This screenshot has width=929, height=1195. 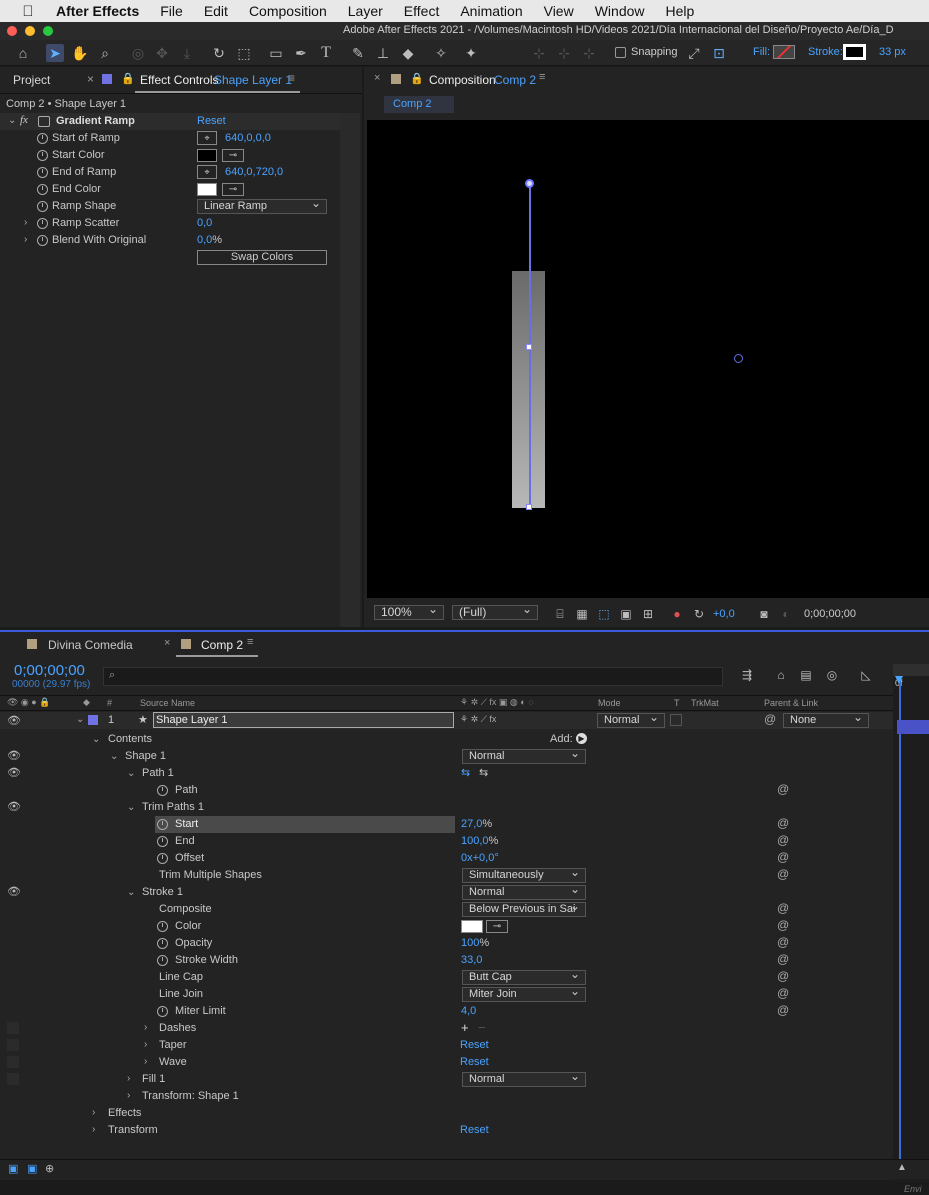 What do you see at coordinates (529, 507) in the screenshot?
I see `path-vertex-bottom` at bounding box center [529, 507].